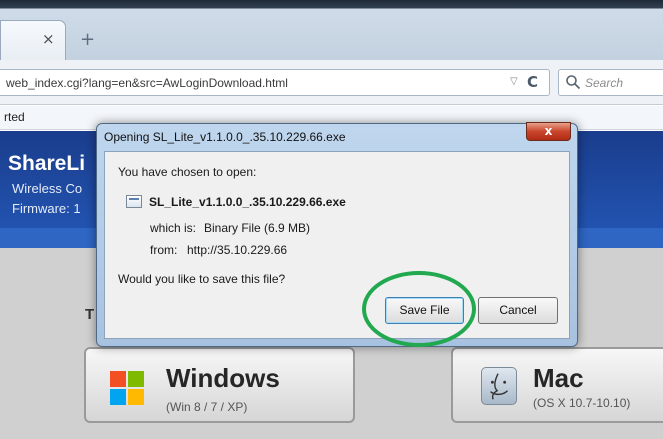 Image resolution: width=663 pixels, height=439 pixels. Describe the element at coordinates (499, 386) in the screenshot. I see `mac-finder-icon` at that location.